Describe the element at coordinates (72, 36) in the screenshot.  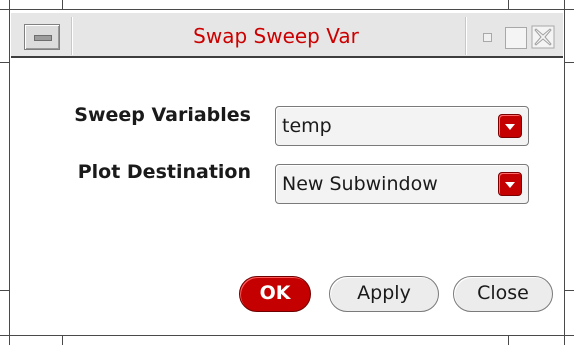
I see `title-separator-left` at that location.